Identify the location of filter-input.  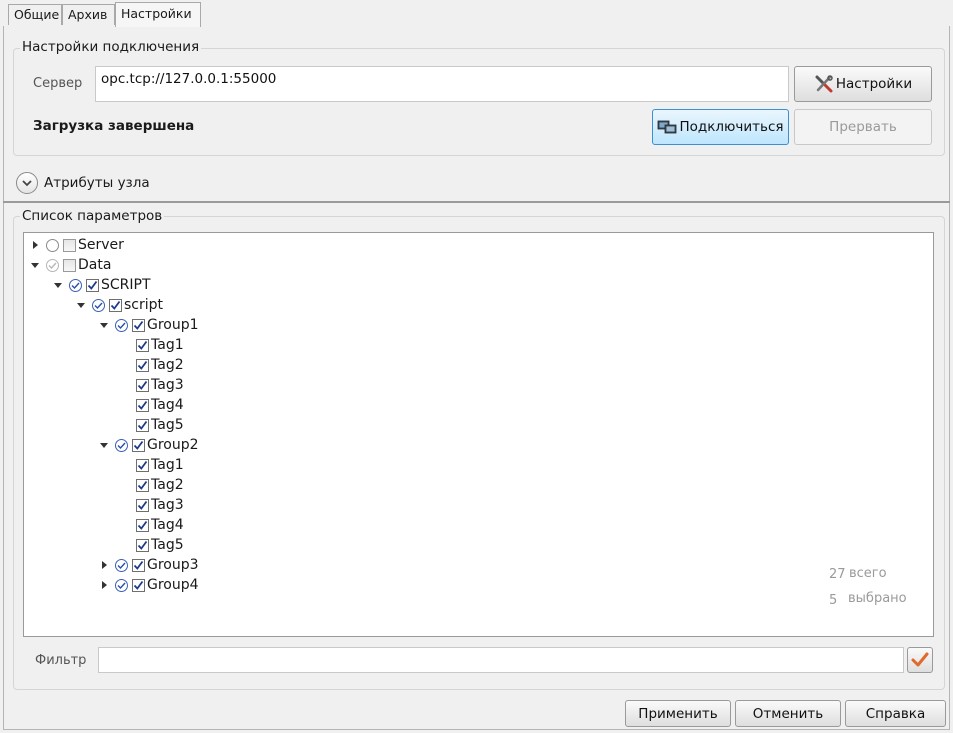
(501, 660).